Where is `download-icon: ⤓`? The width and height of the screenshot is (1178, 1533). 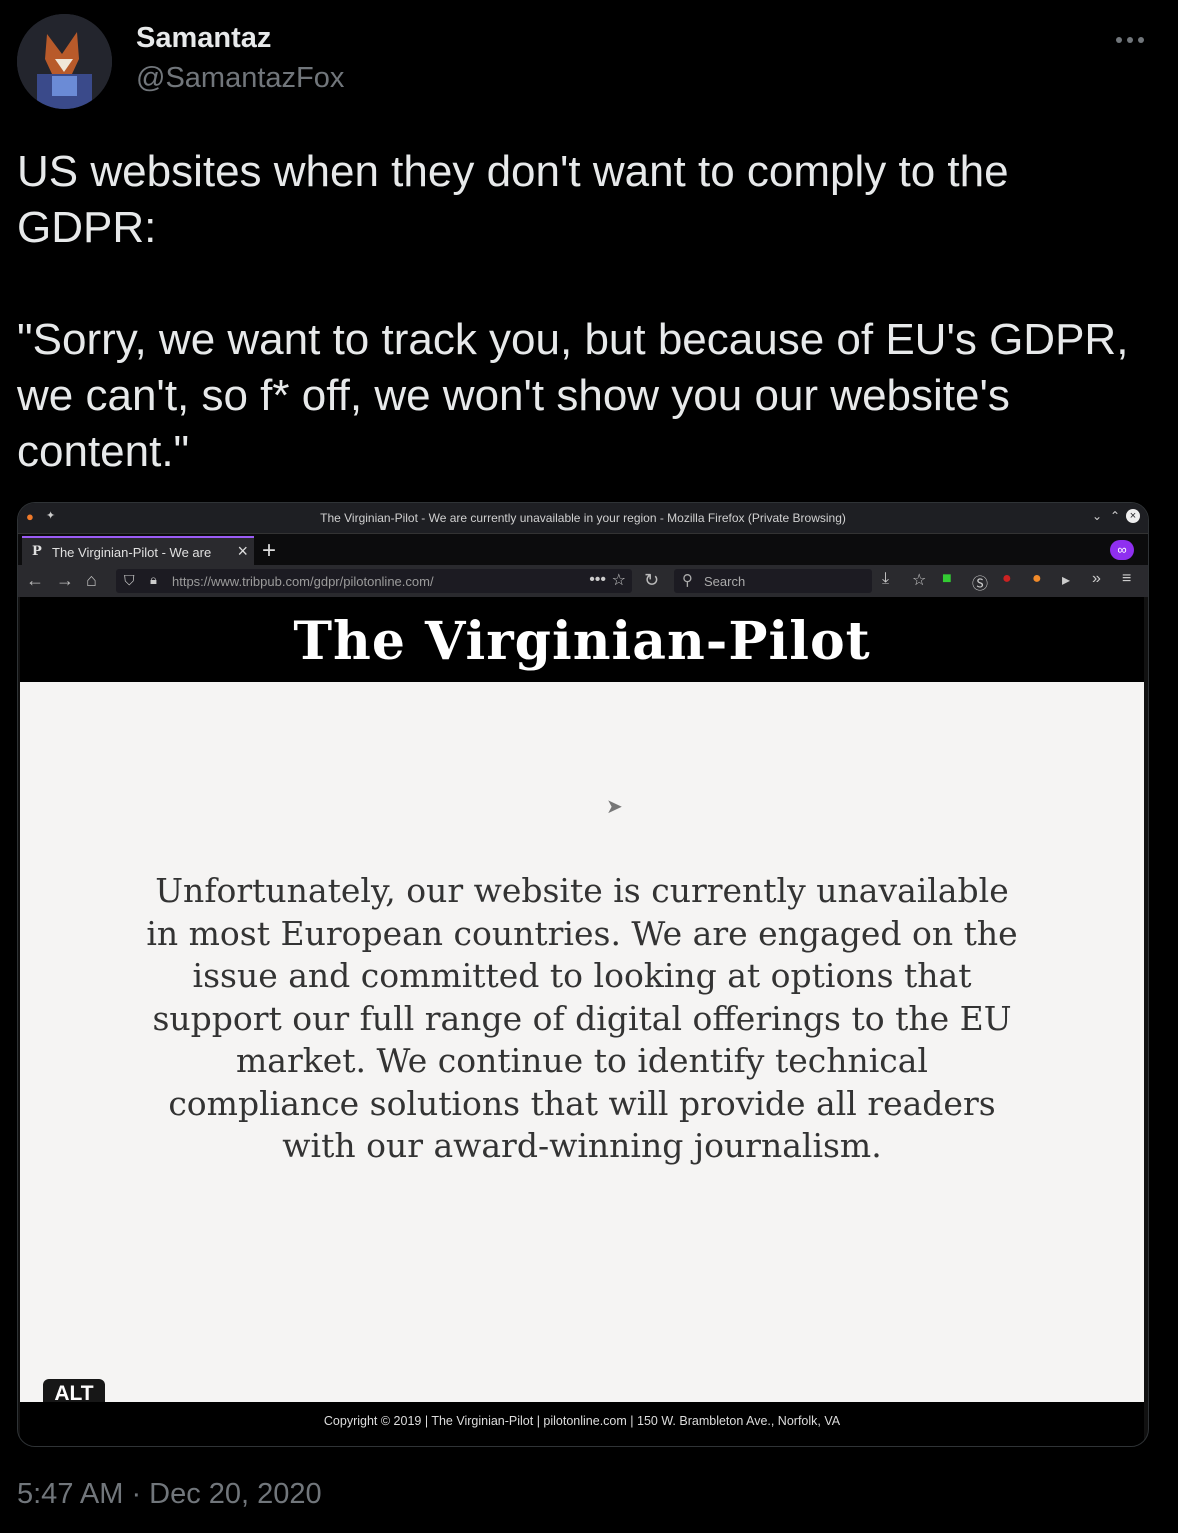
download-icon: ⤓ is located at coordinates (885, 579).